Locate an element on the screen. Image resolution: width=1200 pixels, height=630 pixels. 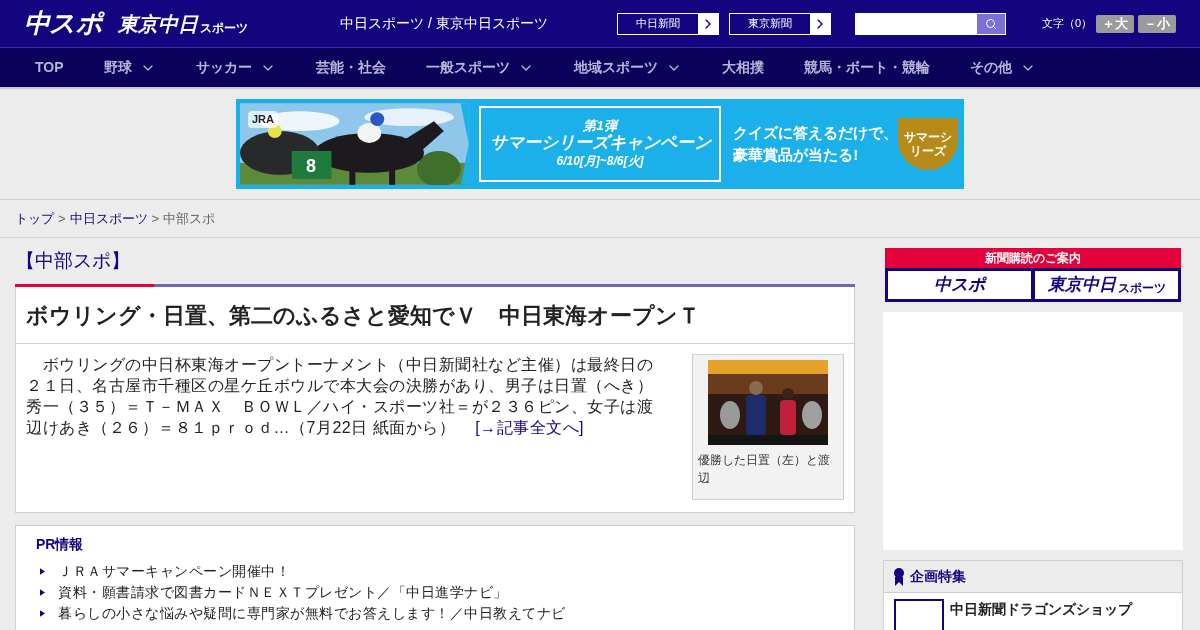
campaign-round: 第1弾 is located at coordinates (600, 126).